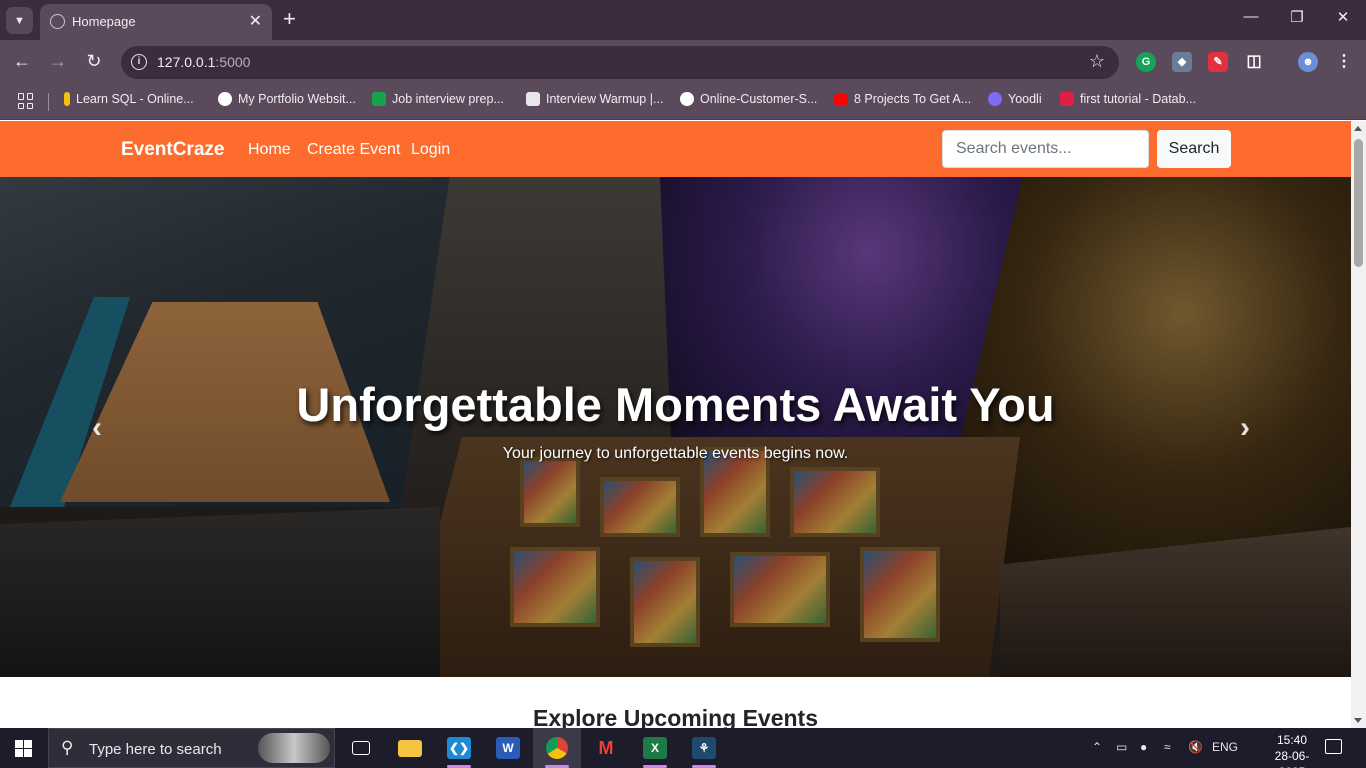  What do you see at coordinates (1343, 17) in the screenshot?
I see `window-close-icon: ✕` at bounding box center [1343, 17].